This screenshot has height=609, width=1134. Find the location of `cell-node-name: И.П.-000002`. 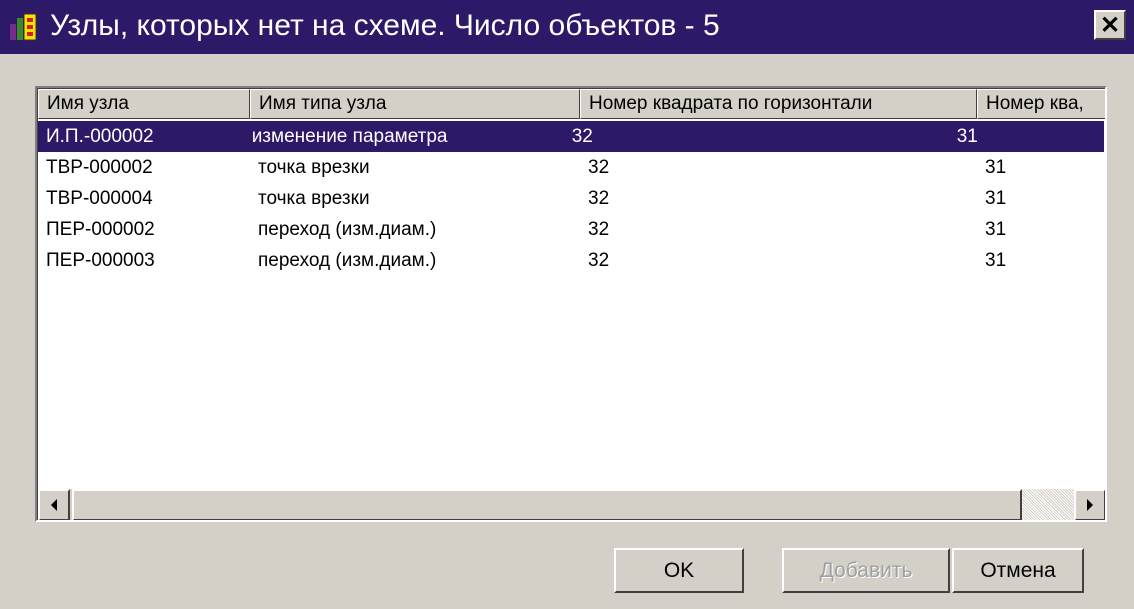

cell-node-name: И.П.-000002 is located at coordinates (100, 136).